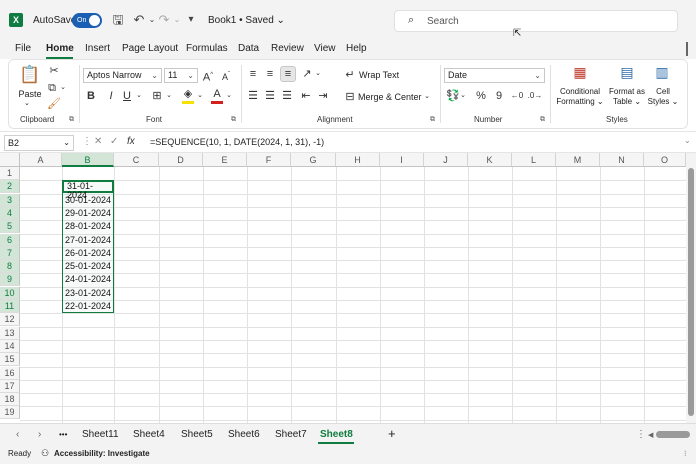  I want to click on row-header-13: 13, so click(10, 333).